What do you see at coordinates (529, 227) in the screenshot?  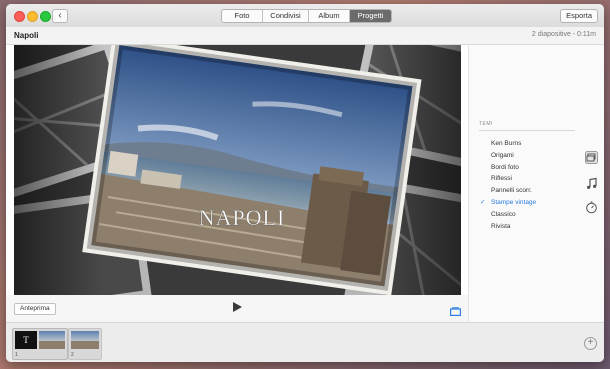 I see `theme-item-rivista: Rivista` at bounding box center [529, 227].